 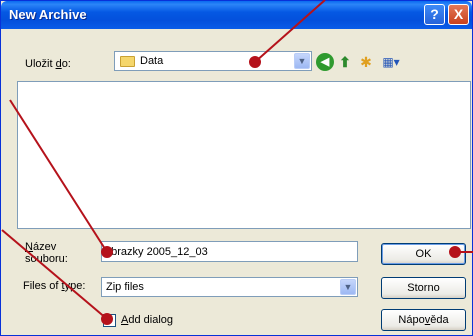 I want to click on file-name-field, so click(x=229, y=251).